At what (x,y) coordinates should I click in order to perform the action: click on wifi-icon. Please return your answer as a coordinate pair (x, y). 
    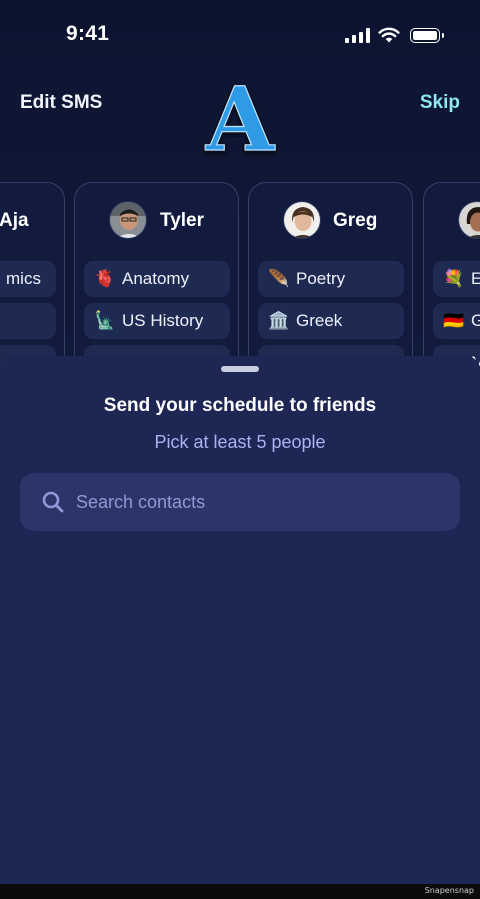
    Looking at the image, I should click on (389, 35).